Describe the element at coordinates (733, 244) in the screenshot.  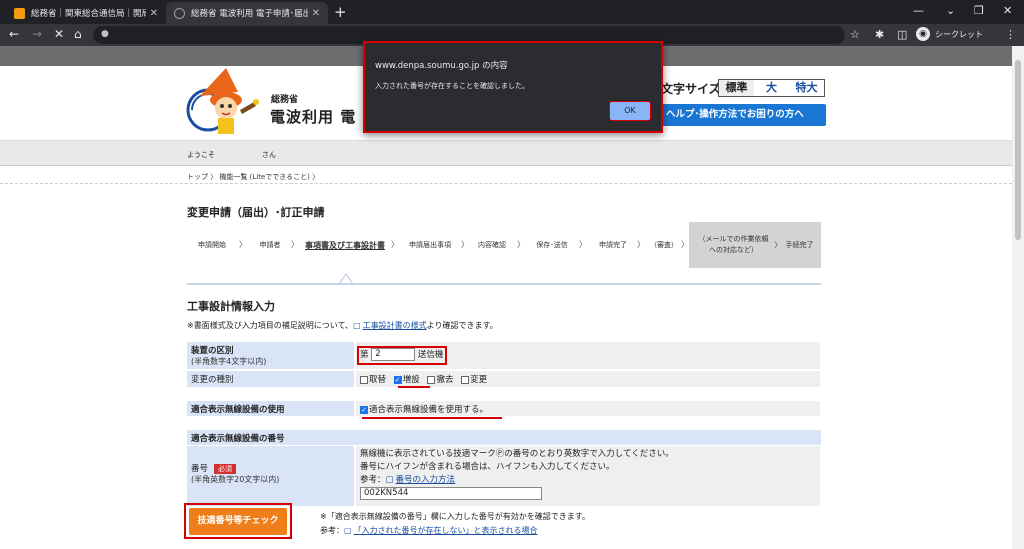
I see `step-item: （メールでの作業依頼への対応など）` at that location.